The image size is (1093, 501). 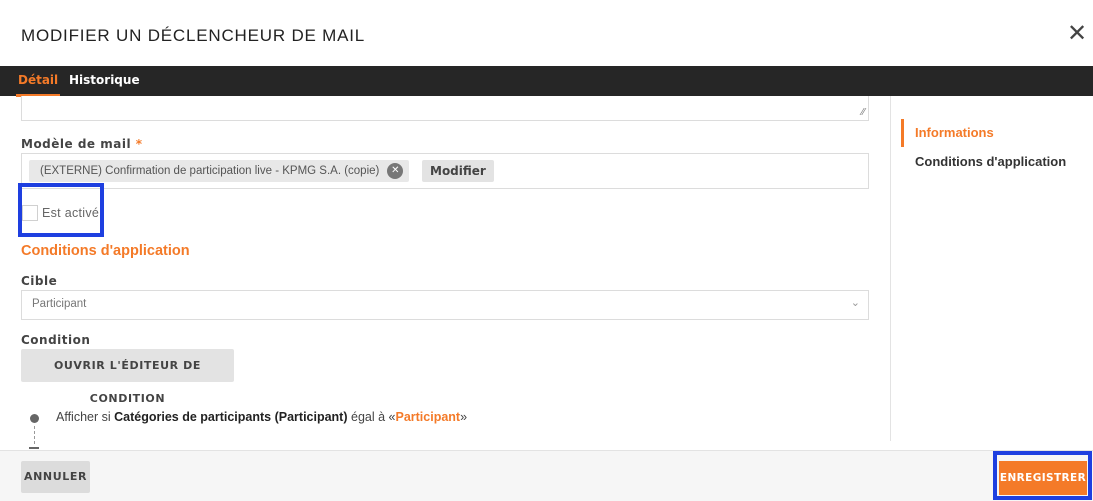 What do you see at coordinates (59, 304) in the screenshot?
I see `target-select-value: Participant` at bounding box center [59, 304].